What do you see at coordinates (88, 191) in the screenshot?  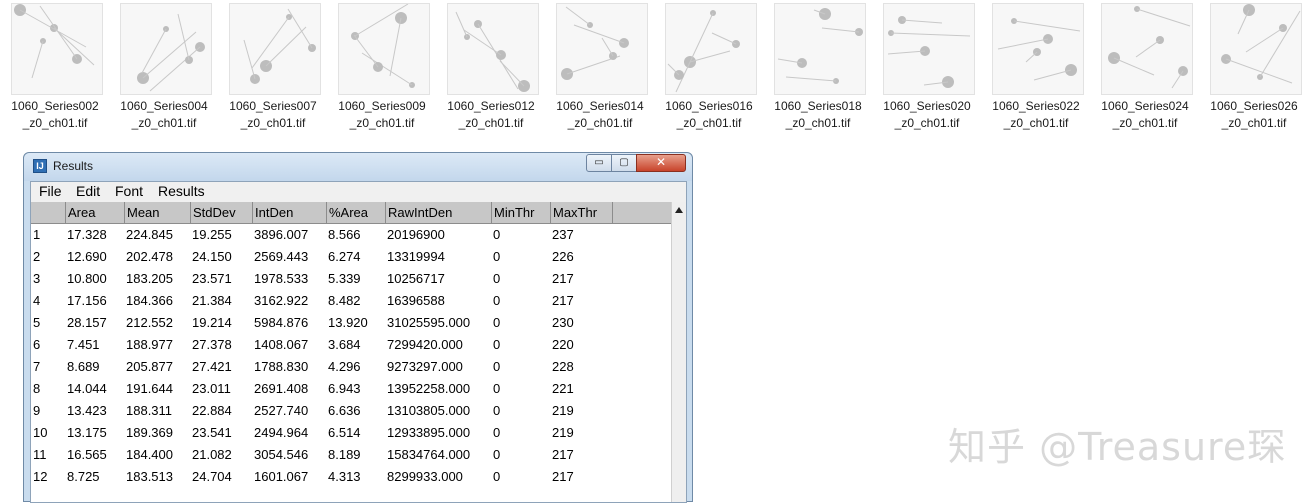 I see `menu-edit: Edit` at bounding box center [88, 191].